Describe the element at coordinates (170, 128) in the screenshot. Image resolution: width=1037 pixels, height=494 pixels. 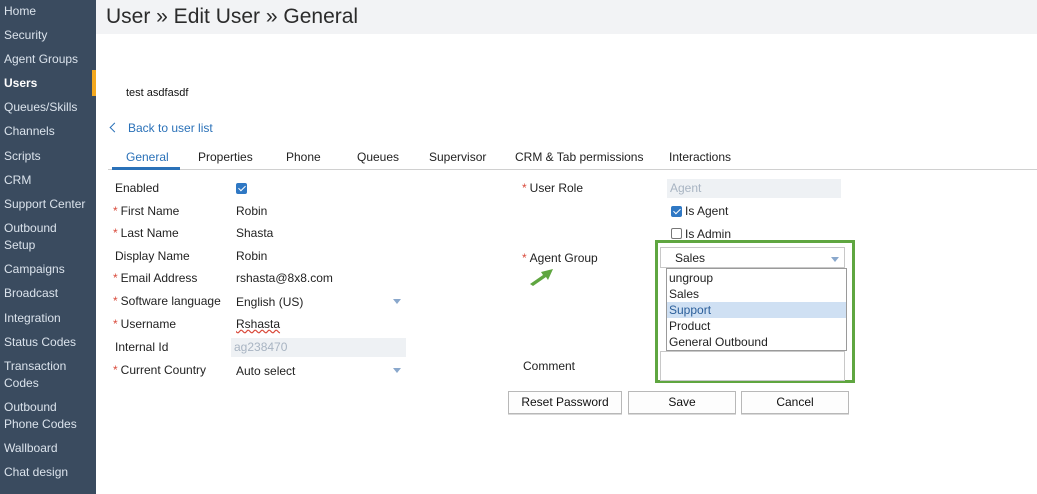
I see `back-link-label: Back to user list` at that location.